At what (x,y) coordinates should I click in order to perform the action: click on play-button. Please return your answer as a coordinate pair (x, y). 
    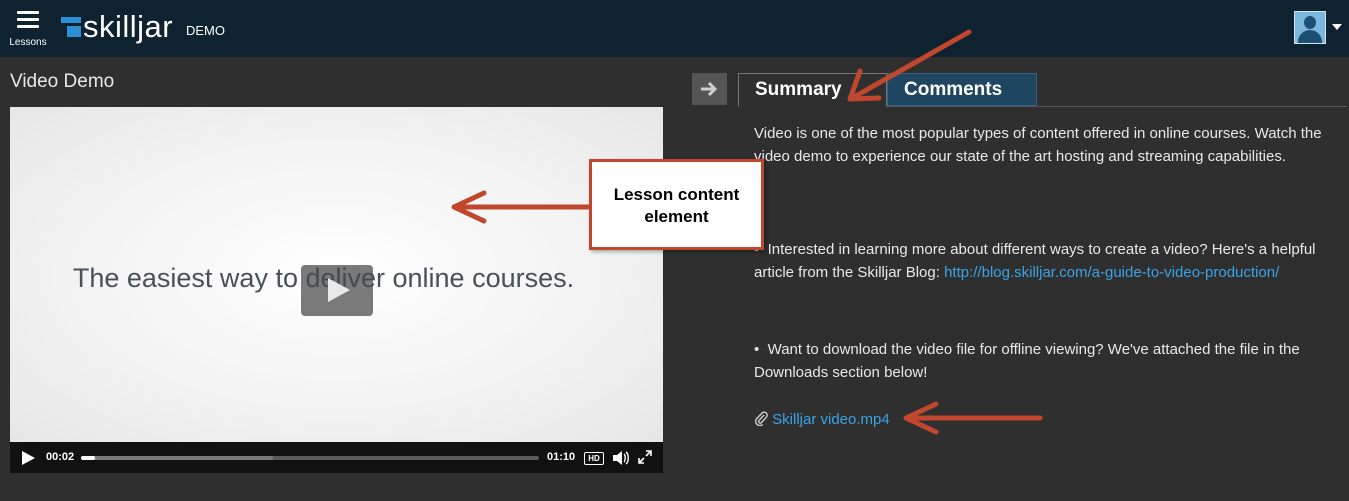
    Looking at the image, I should click on (28, 458).